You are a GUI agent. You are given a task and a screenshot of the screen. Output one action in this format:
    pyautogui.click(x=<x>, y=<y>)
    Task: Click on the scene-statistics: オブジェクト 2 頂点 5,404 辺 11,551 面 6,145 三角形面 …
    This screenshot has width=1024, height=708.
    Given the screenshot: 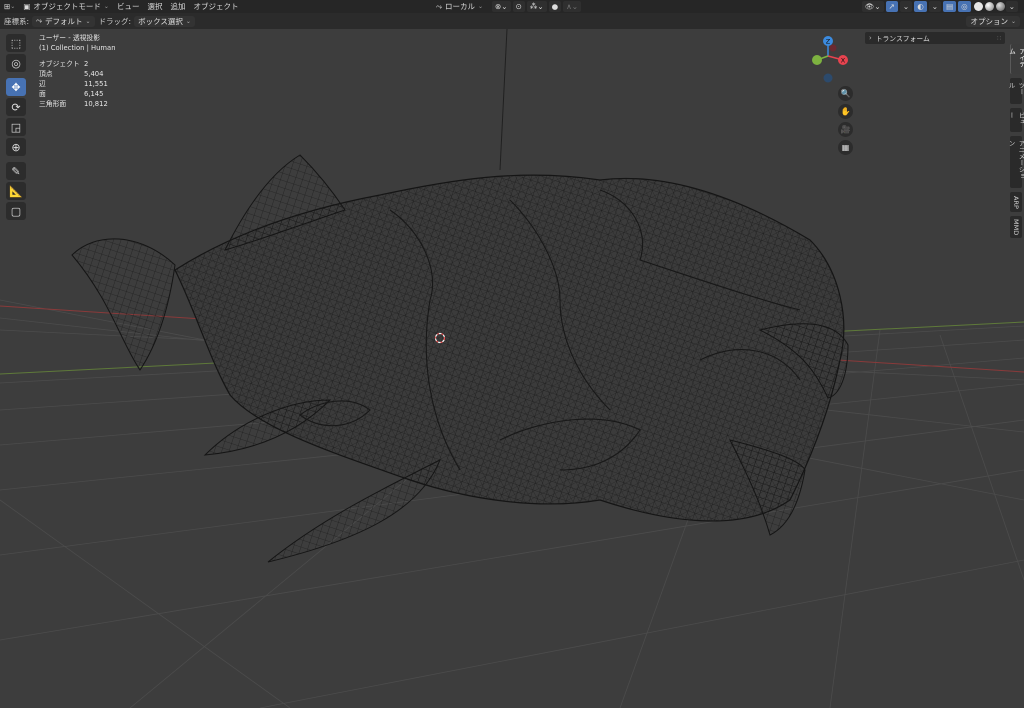 What is the action you would take?
    pyautogui.click(x=81, y=84)
    